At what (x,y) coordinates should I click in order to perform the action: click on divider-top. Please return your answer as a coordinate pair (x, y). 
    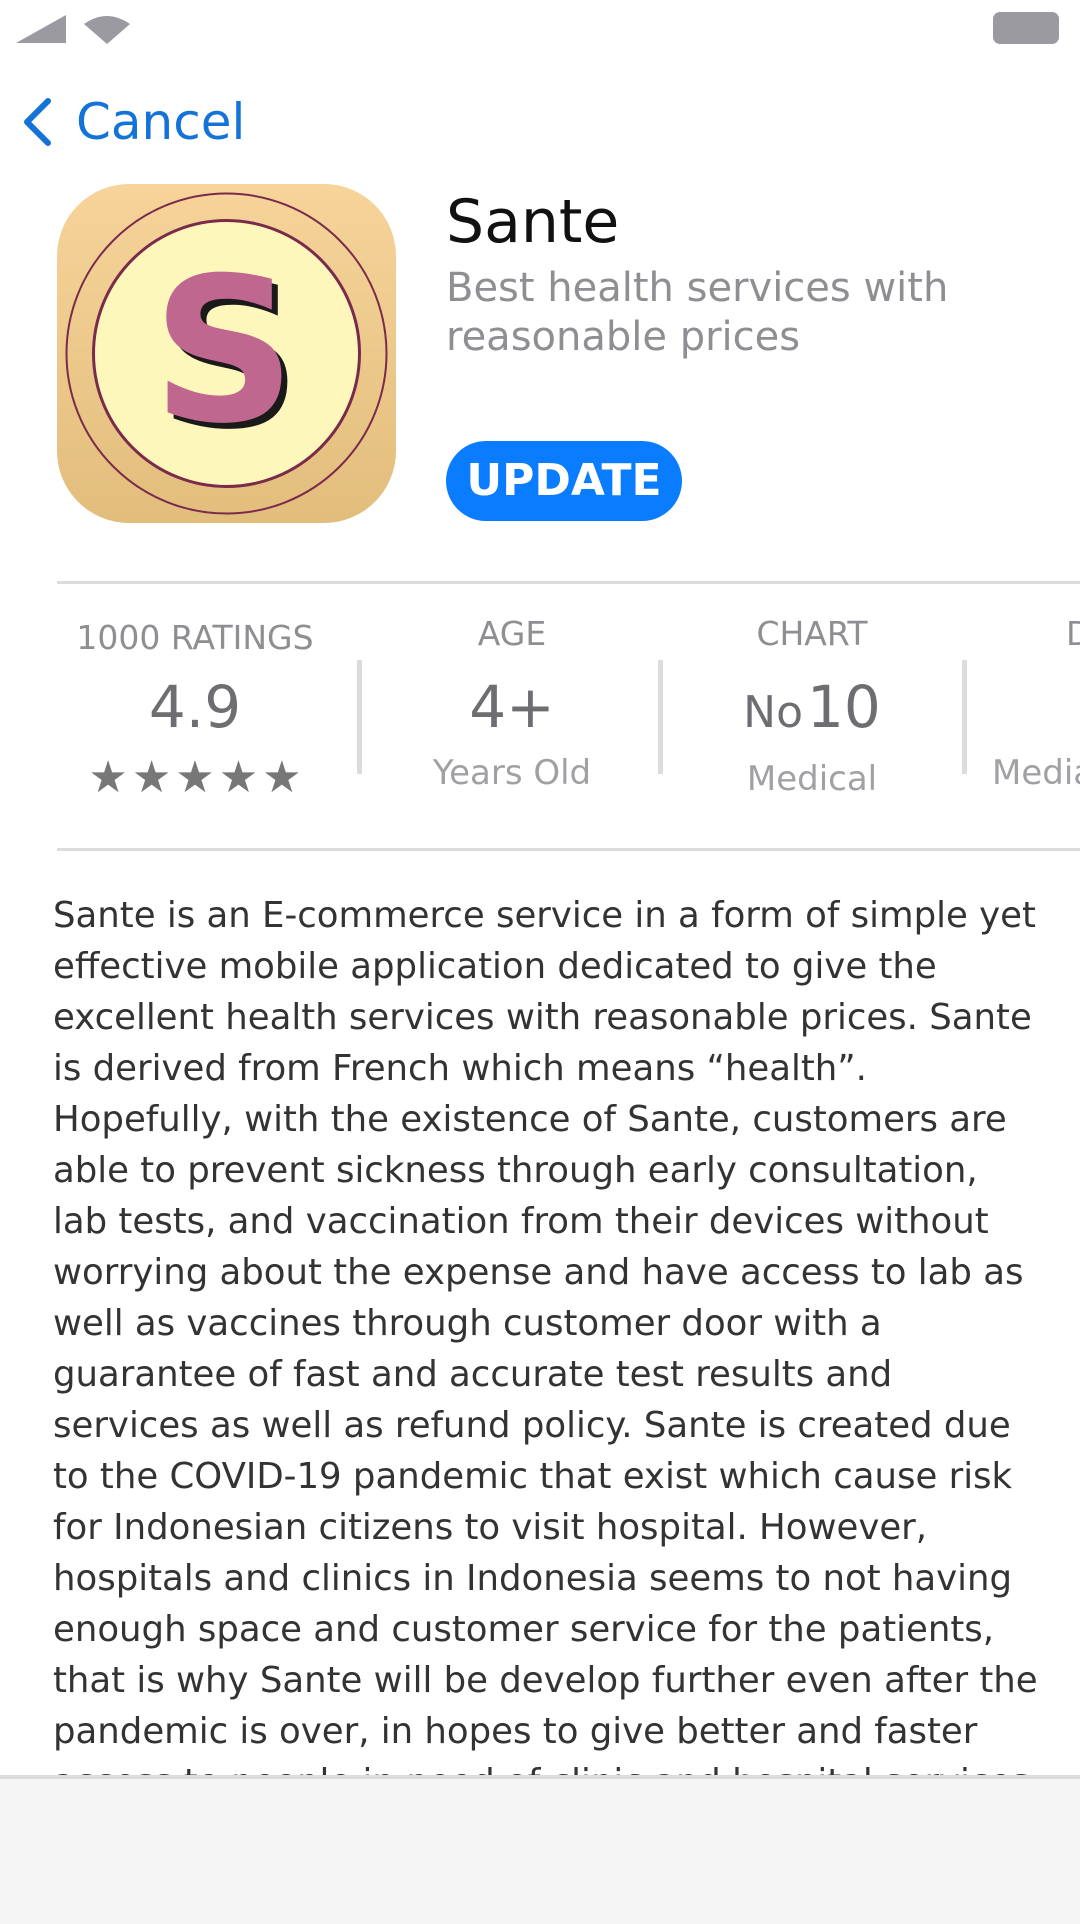
    Looking at the image, I should click on (568, 582).